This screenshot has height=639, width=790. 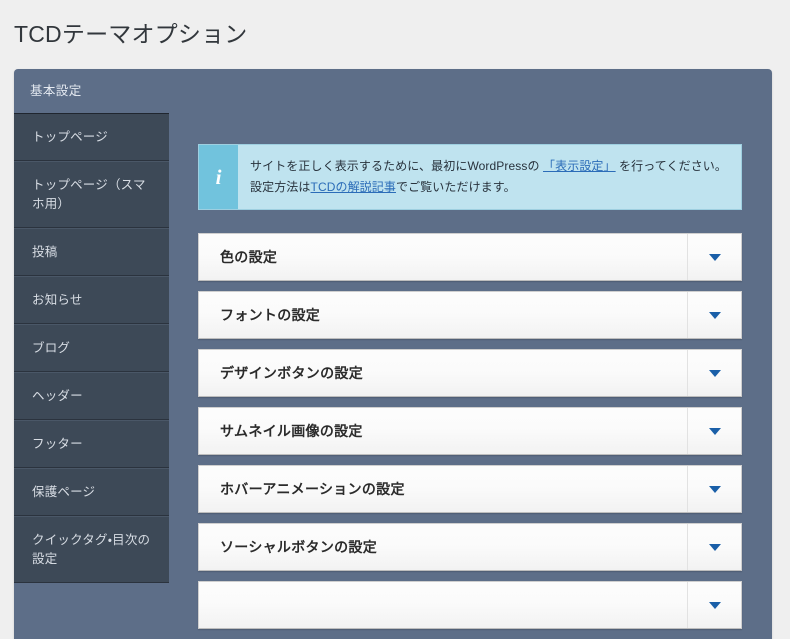 What do you see at coordinates (579, 166) in the screenshot?
I see `display-settings-link: 「表示設定」` at bounding box center [579, 166].